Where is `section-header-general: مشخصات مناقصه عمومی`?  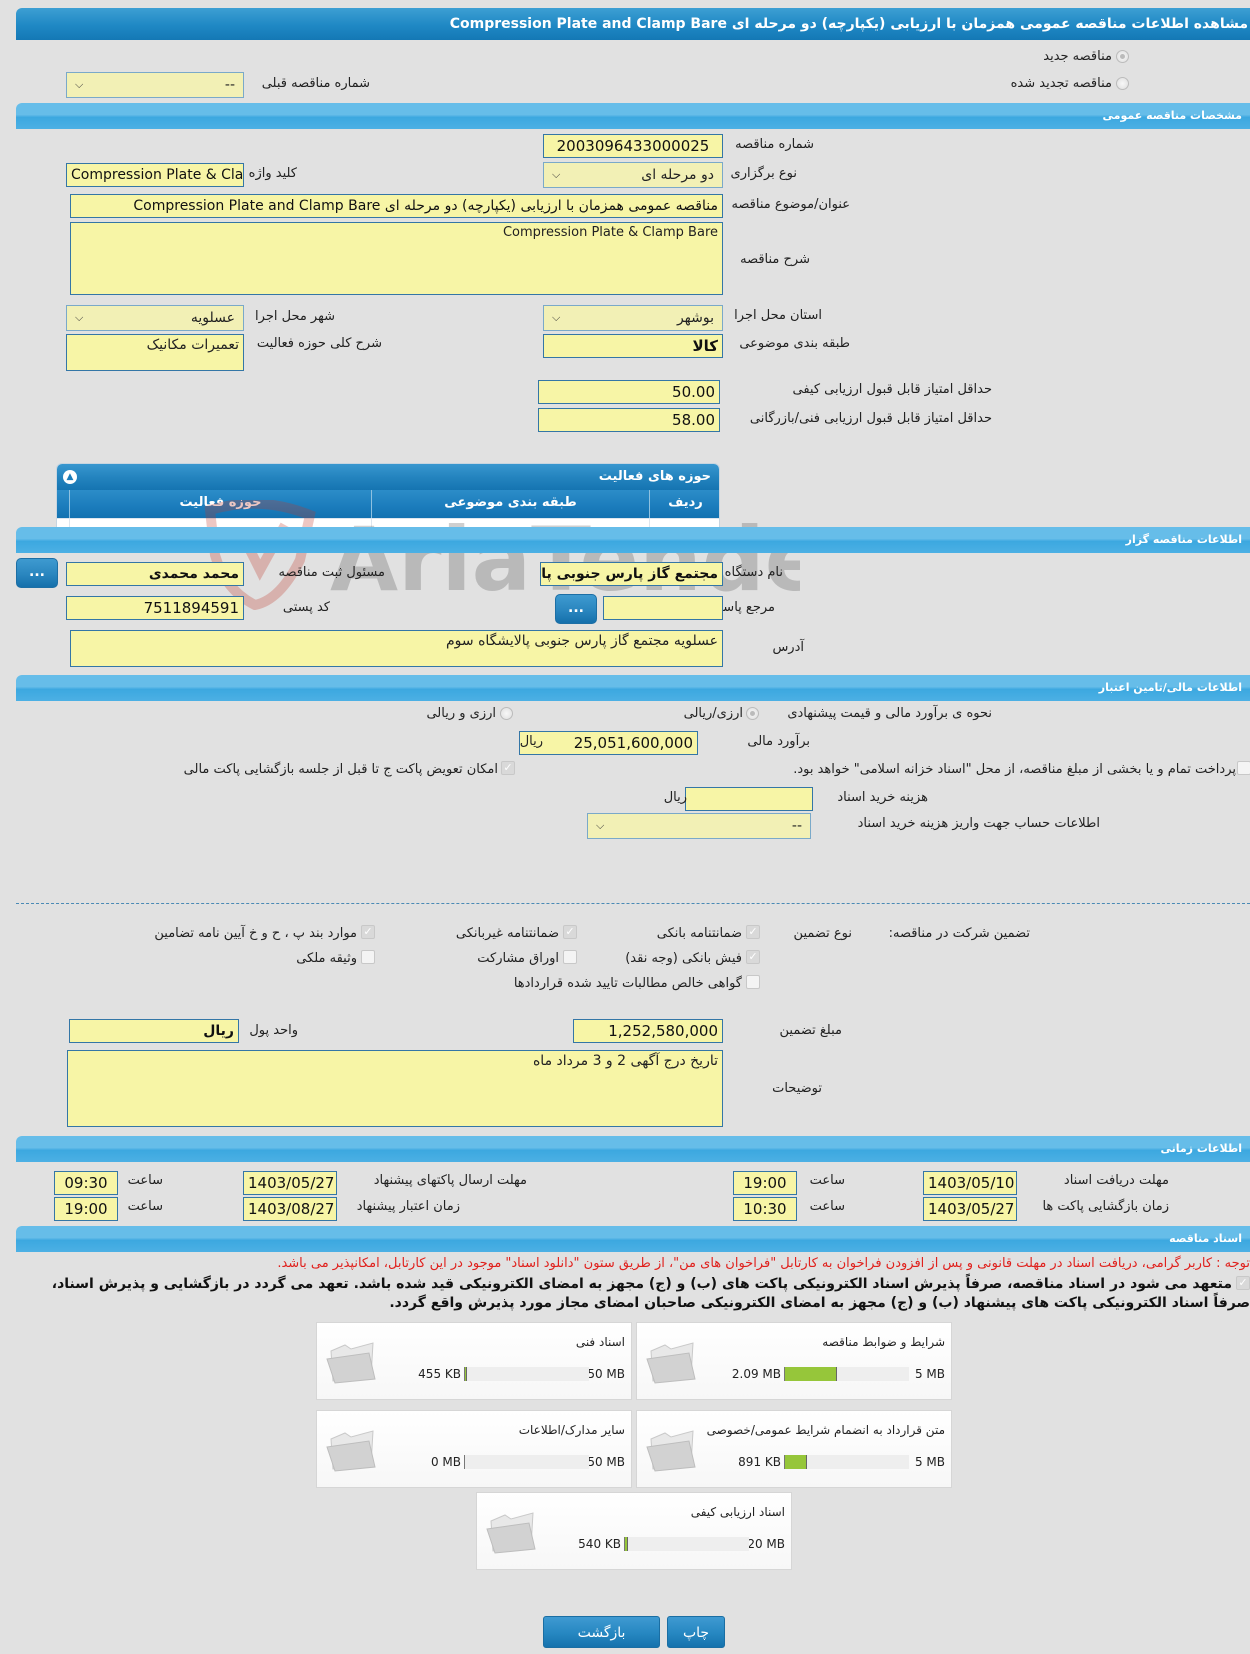 section-header-general: مشخصات مناقصه عمومی is located at coordinates (633, 116).